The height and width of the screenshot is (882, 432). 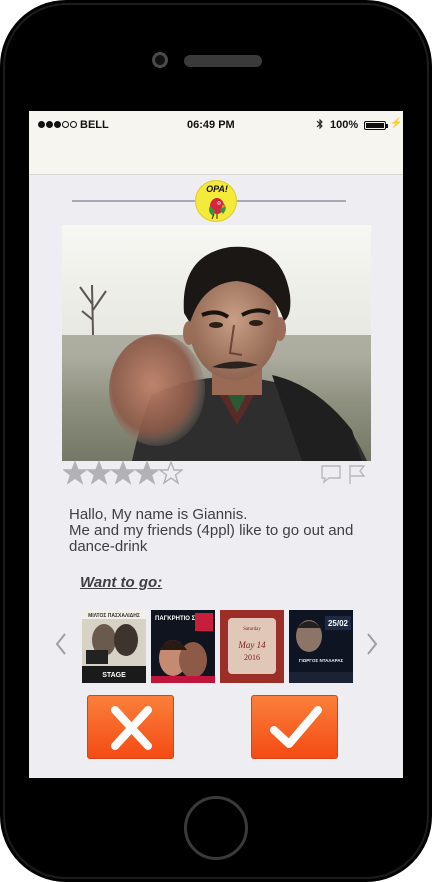 What do you see at coordinates (252, 657) in the screenshot?
I see `svg-text: 2016` at bounding box center [252, 657].